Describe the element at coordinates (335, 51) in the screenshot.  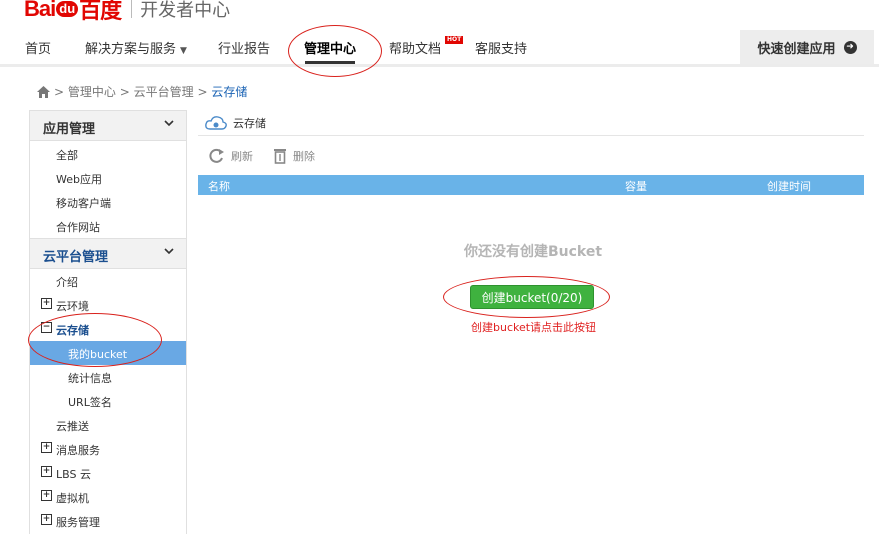
I see `annotation-ellipse-nav` at that location.